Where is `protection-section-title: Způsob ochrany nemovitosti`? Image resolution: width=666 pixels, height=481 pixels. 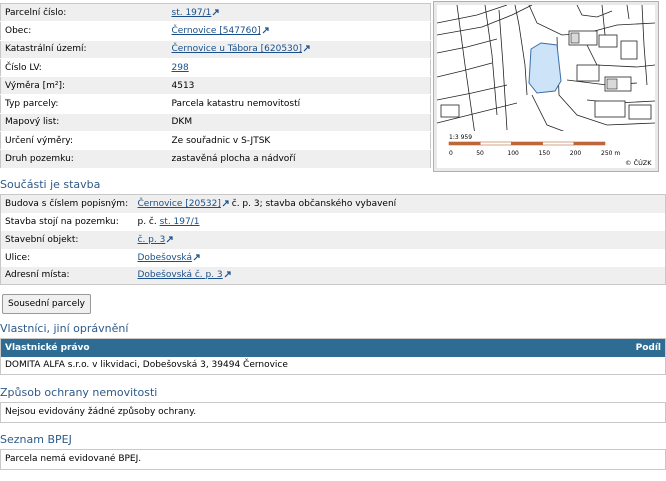 protection-section-title: Způsob ochrany nemovitosti is located at coordinates (79, 392).